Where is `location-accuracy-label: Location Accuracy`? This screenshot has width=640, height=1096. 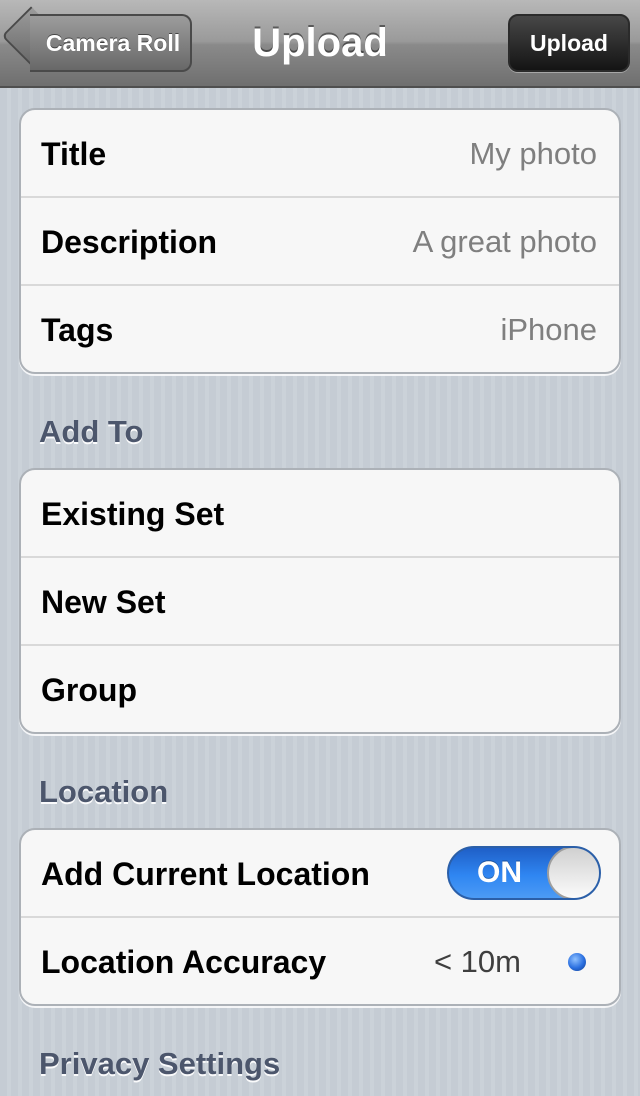 location-accuracy-label: Location Accuracy is located at coordinates (184, 962).